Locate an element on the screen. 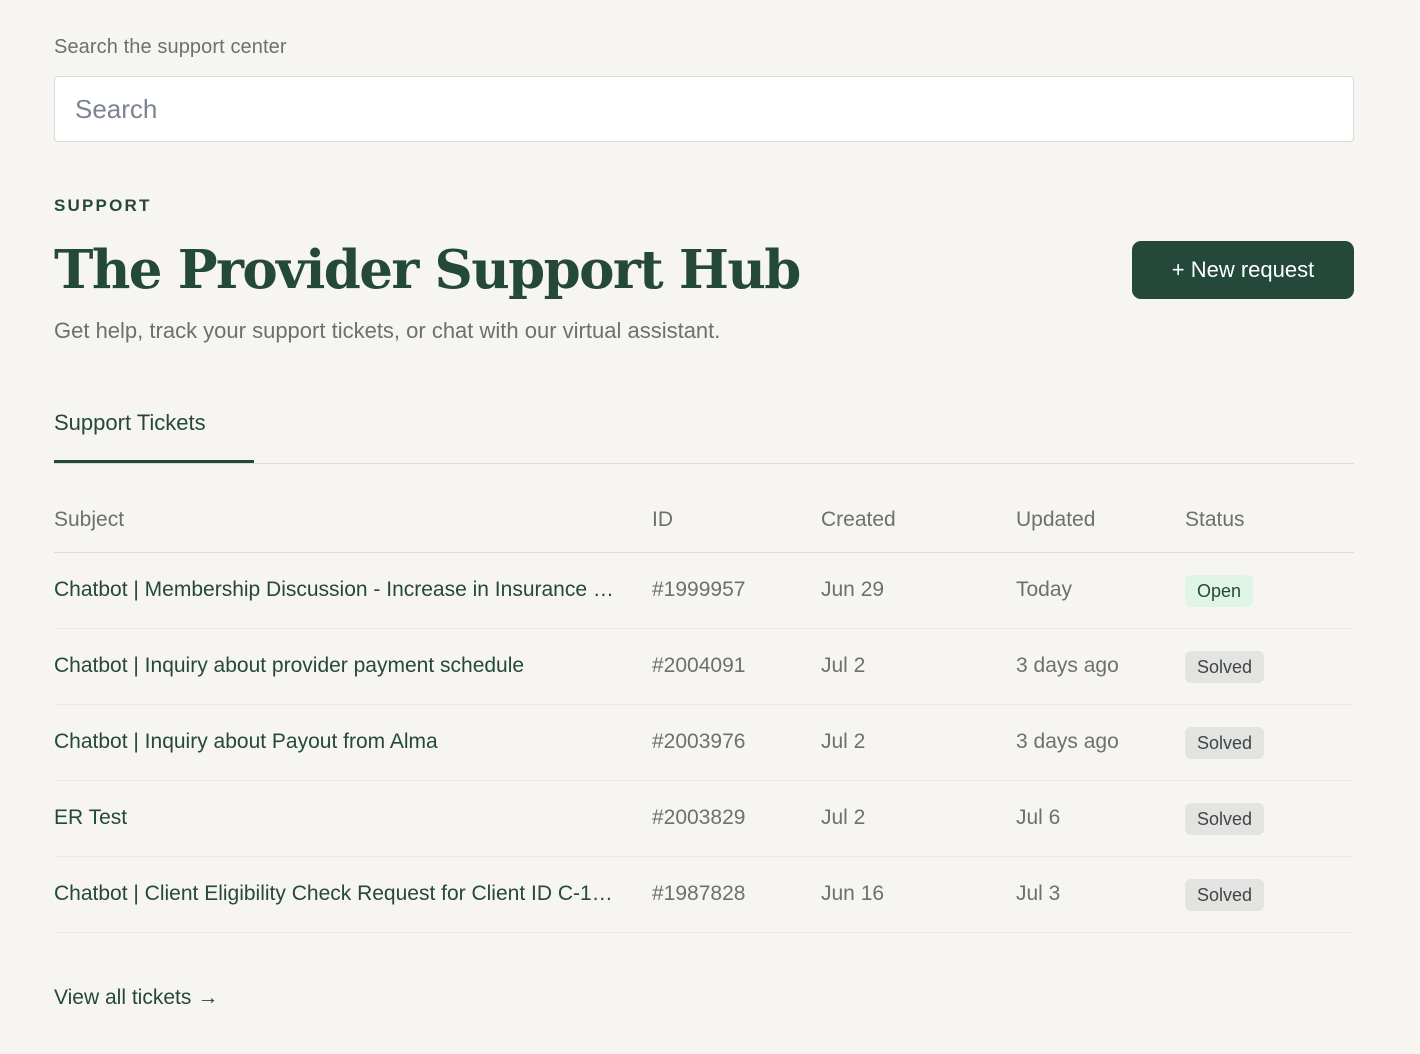 This screenshot has width=1420, height=1054. ticket-id: #1999957 is located at coordinates (699, 589).